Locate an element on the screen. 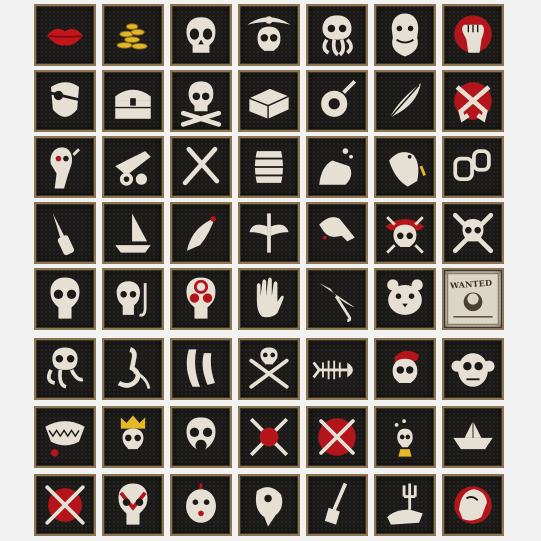 The height and width of the screenshot is (541, 541). feather-quill-icon is located at coordinates (405, 101).